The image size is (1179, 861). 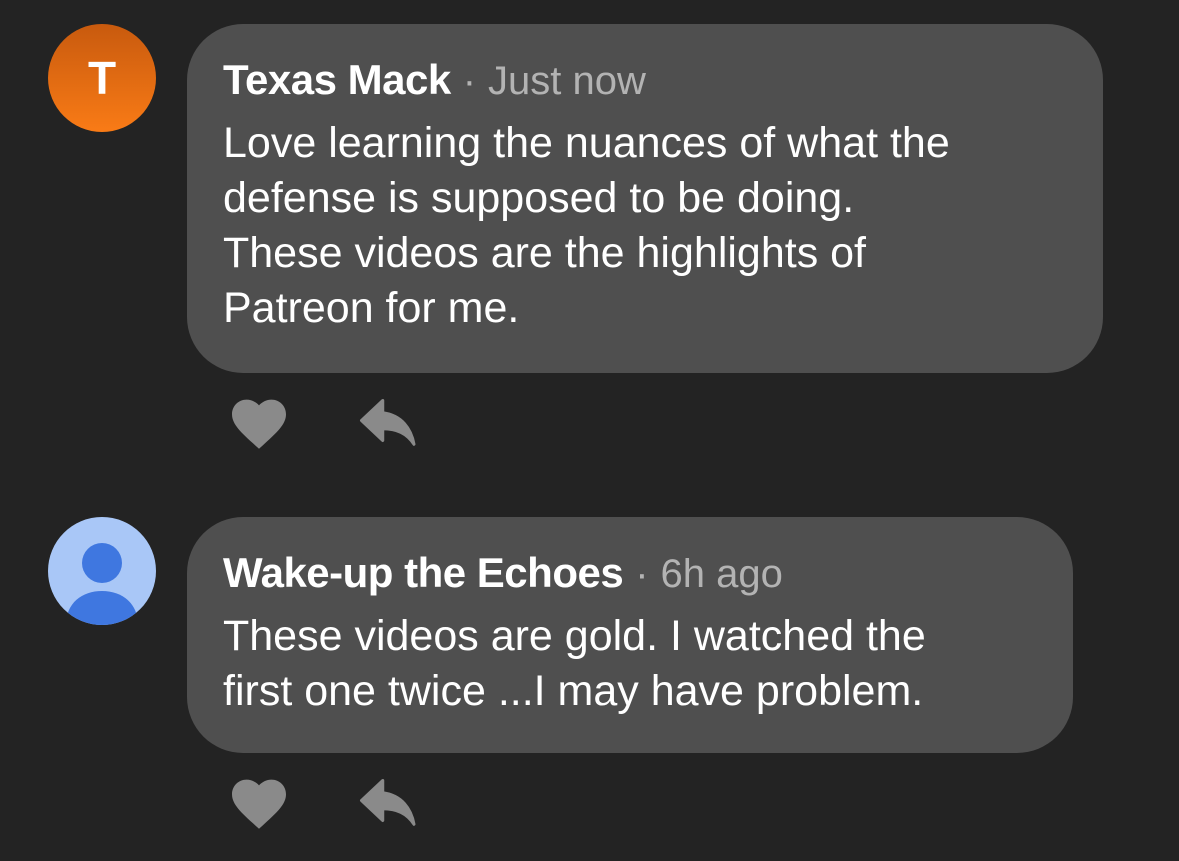 I want to click on like-button, so click(x=259, y=803).